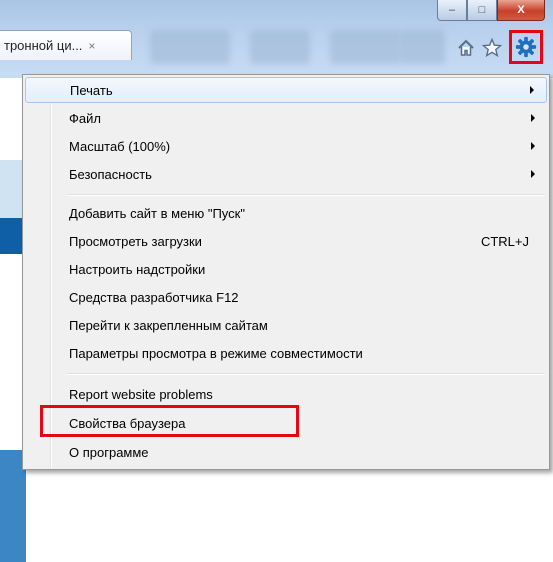  Describe the element at coordinates (286, 241) in the screenshot. I see `menu-item-view-downloads: Просмотреть загрузки CTRL+J` at that location.